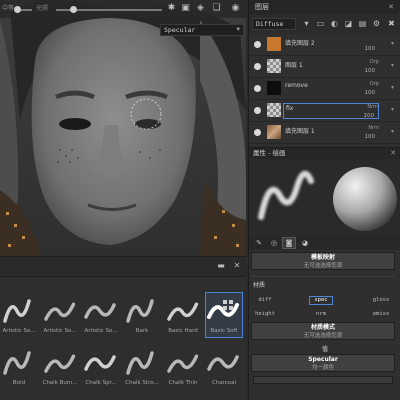  I want to click on viewport-toolbar: 中等 光照 ✱ ▣ ◈ ❏ ◉, so click(123, 9).